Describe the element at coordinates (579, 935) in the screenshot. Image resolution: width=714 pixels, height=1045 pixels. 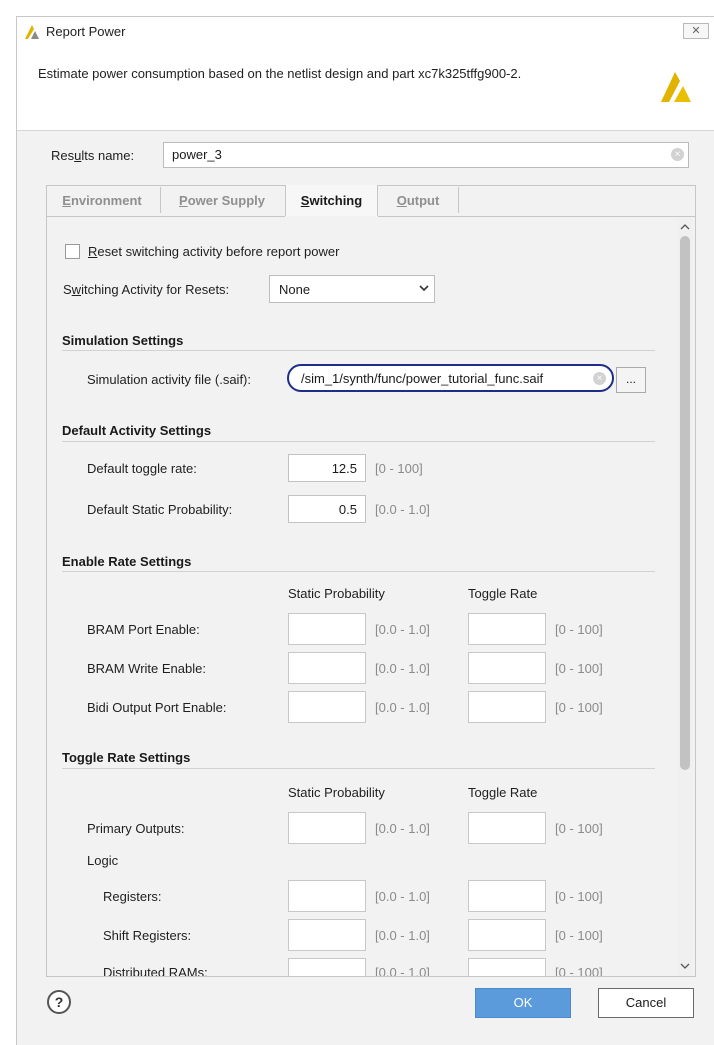
I see `shift-registers-toggle-range: [0 - 100]` at that location.